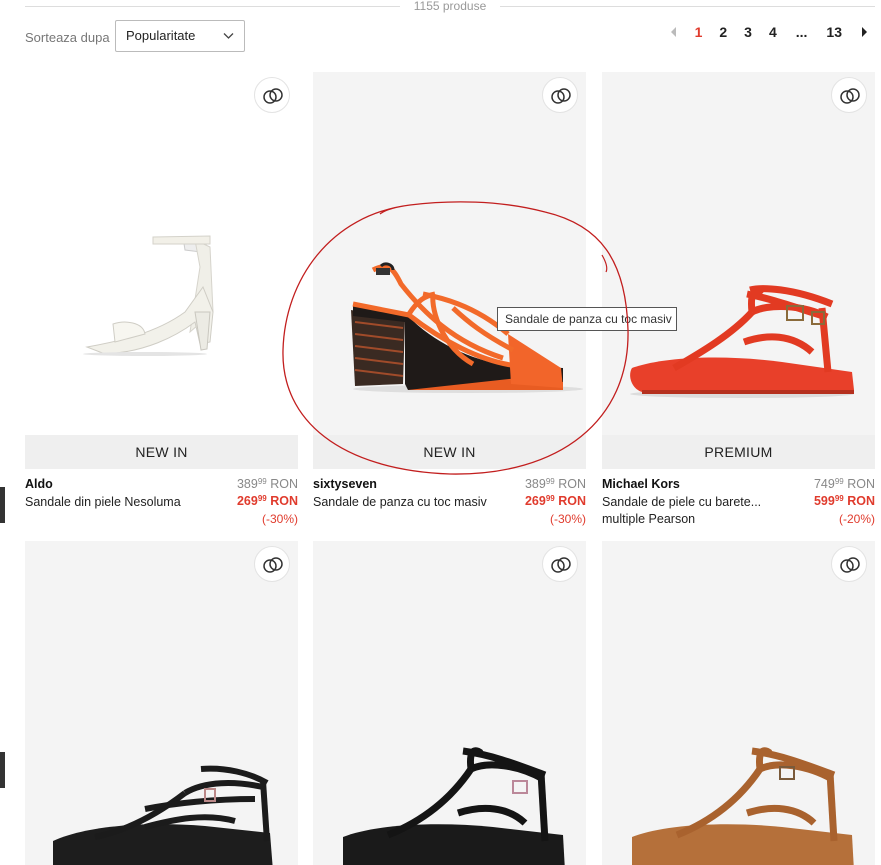 The image size is (881, 865). I want to click on chevron-down-icon, so click(228, 36).